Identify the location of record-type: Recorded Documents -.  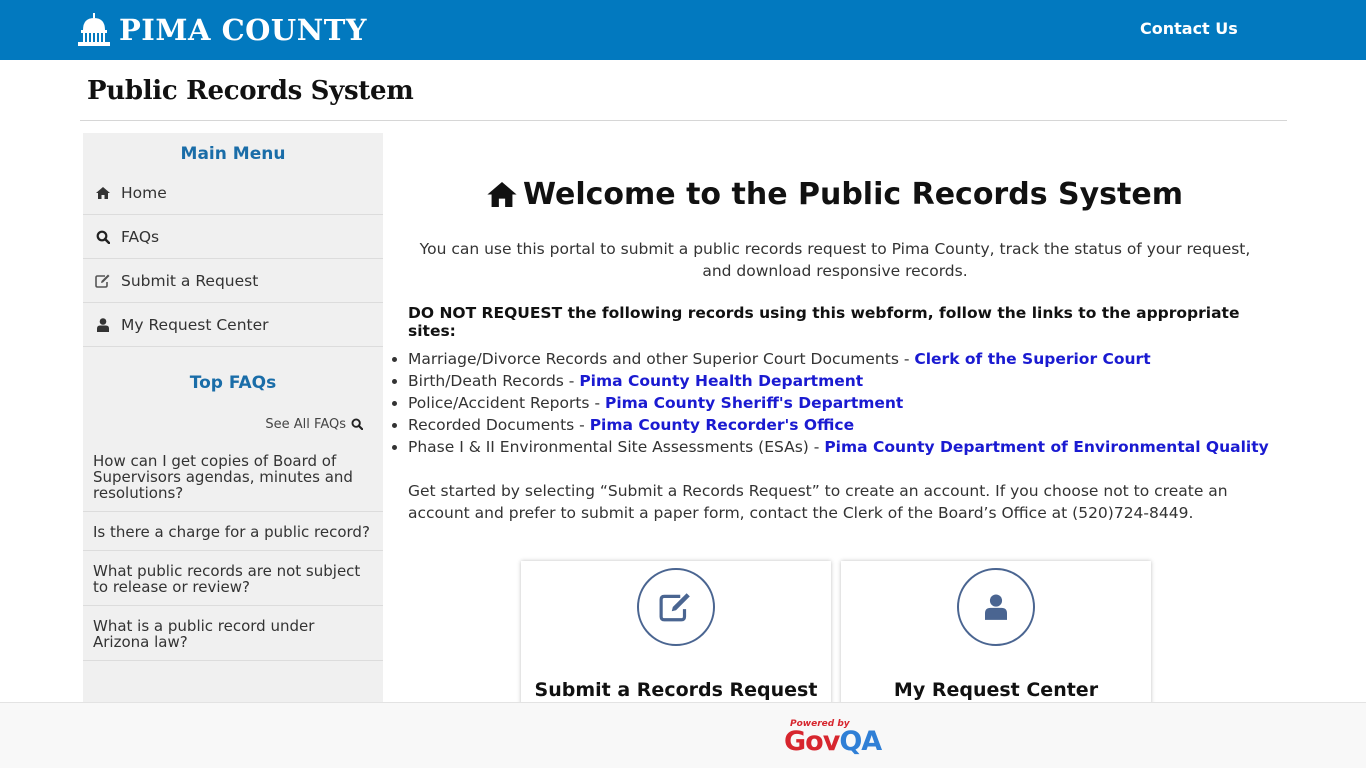
(499, 425).